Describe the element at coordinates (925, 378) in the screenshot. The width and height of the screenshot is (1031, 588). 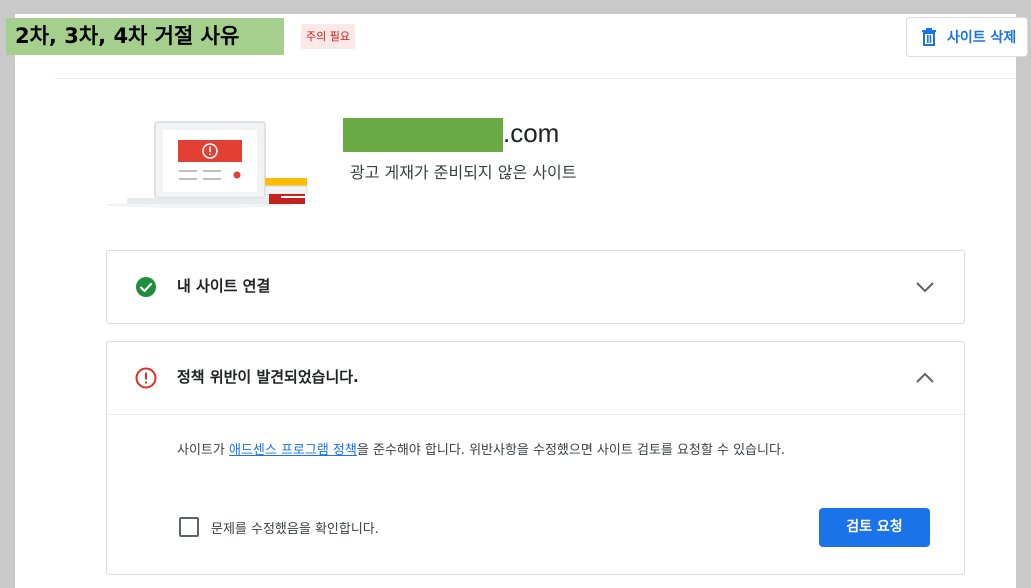
I see `chevron-up-icon` at that location.